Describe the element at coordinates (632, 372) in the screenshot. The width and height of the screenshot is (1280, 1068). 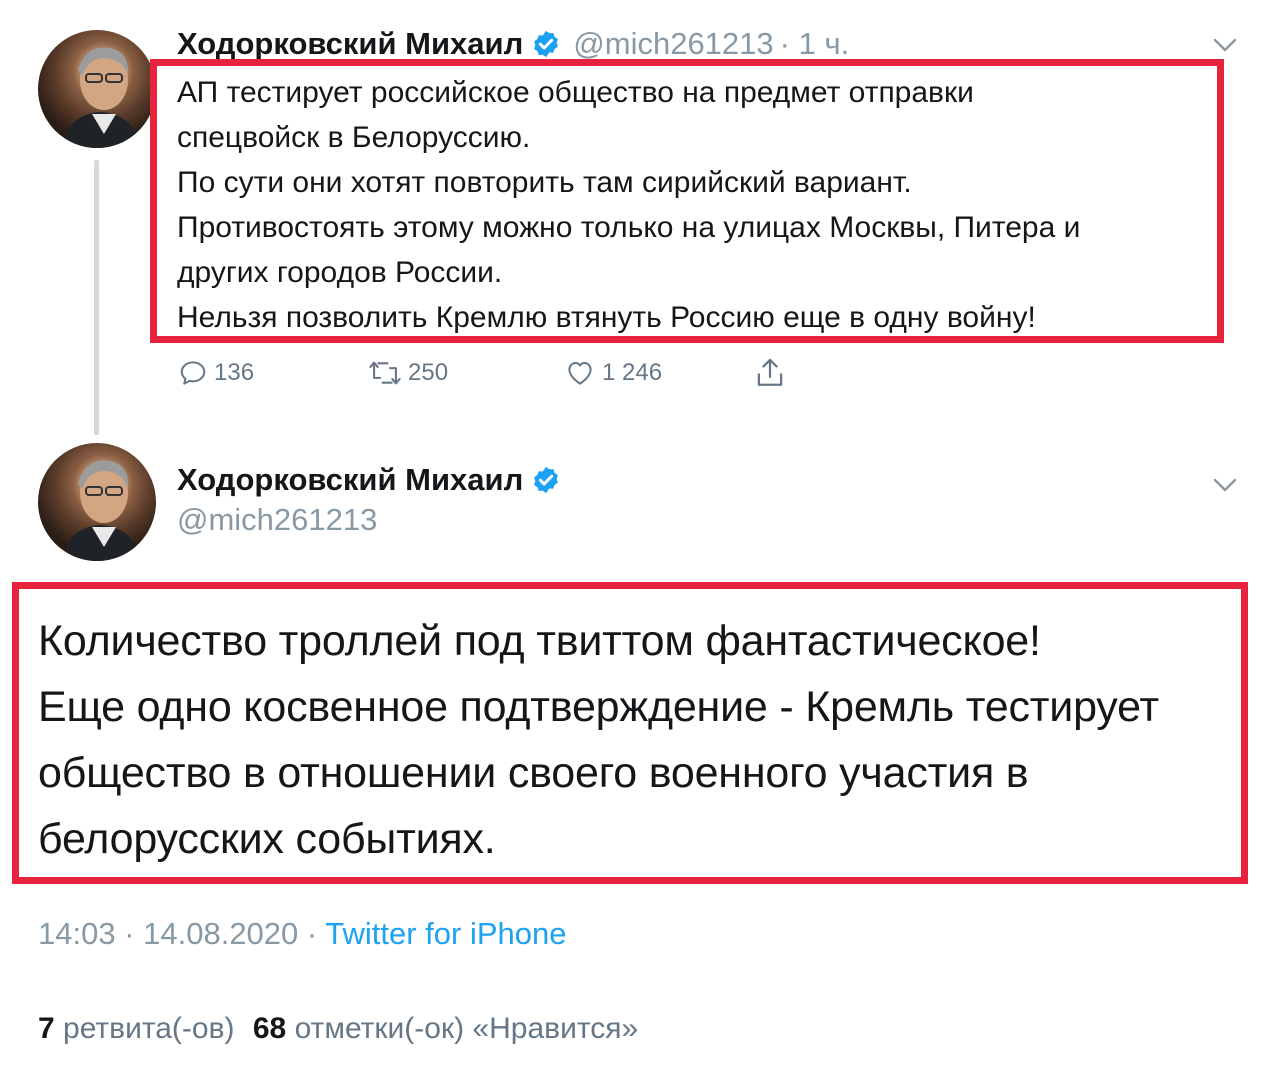
I see `like-count: 1 246` at that location.